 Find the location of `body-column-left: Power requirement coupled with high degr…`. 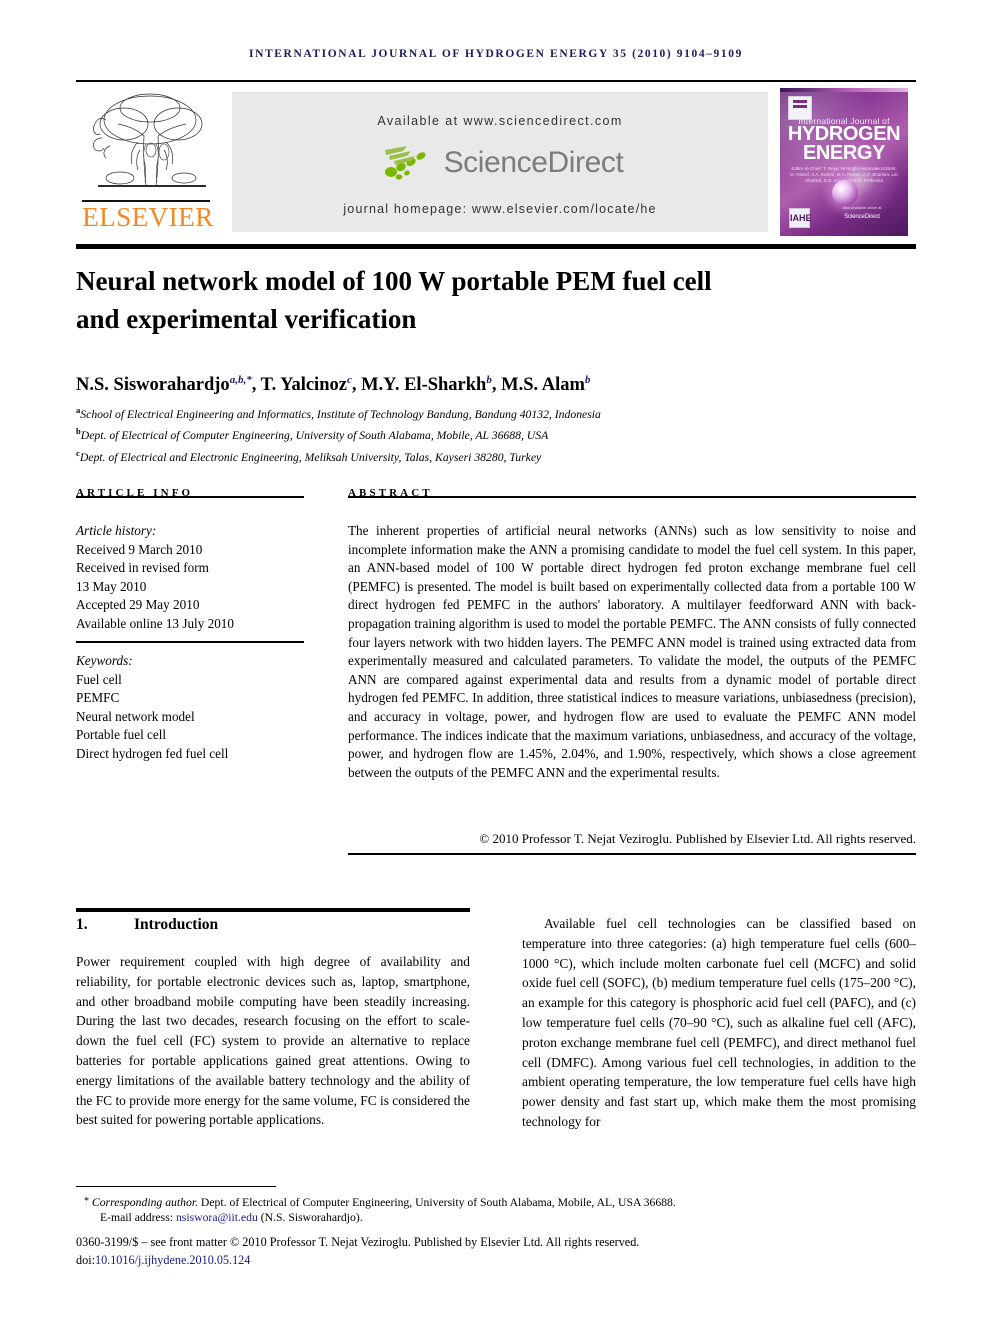

body-column-left: Power requirement coupled with high degr… is located at coordinates (273, 1041).